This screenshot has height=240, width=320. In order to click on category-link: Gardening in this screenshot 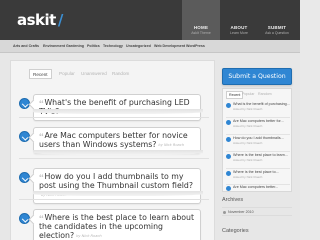, I will do `click(75, 46)`.